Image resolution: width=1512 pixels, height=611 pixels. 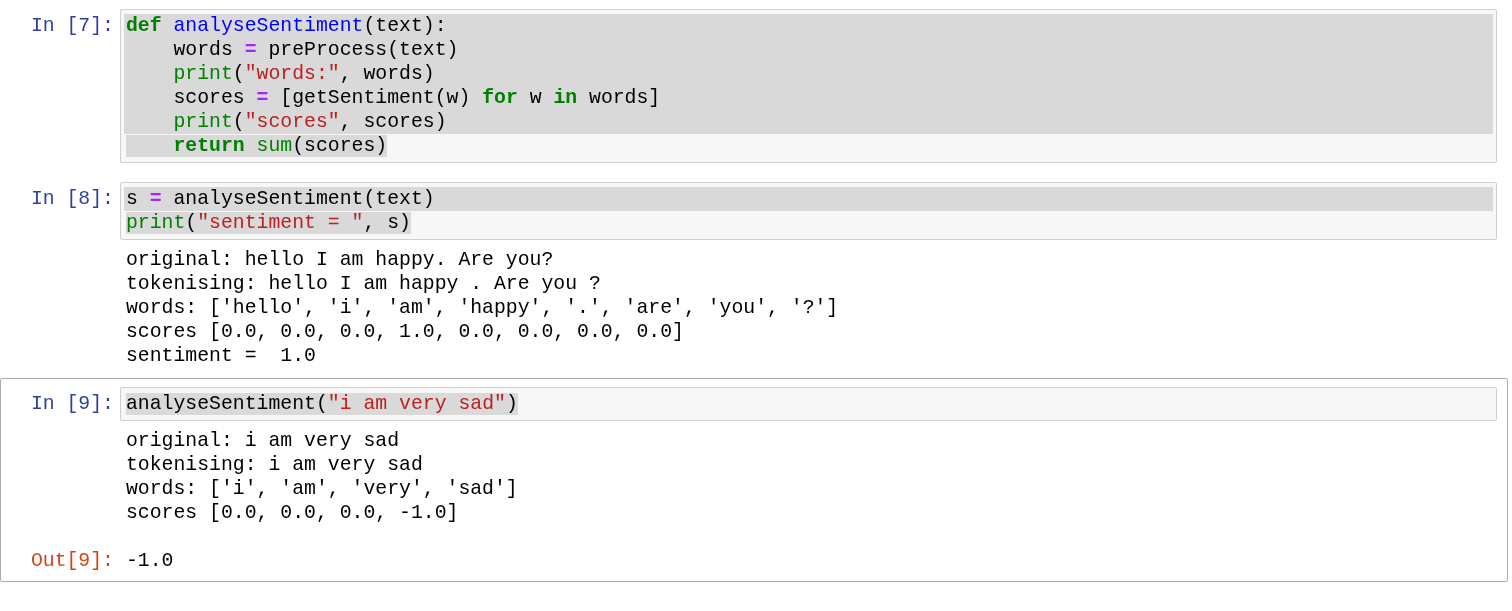 I want to click on code-line: return sum(scores), so click(x=808, y=146).